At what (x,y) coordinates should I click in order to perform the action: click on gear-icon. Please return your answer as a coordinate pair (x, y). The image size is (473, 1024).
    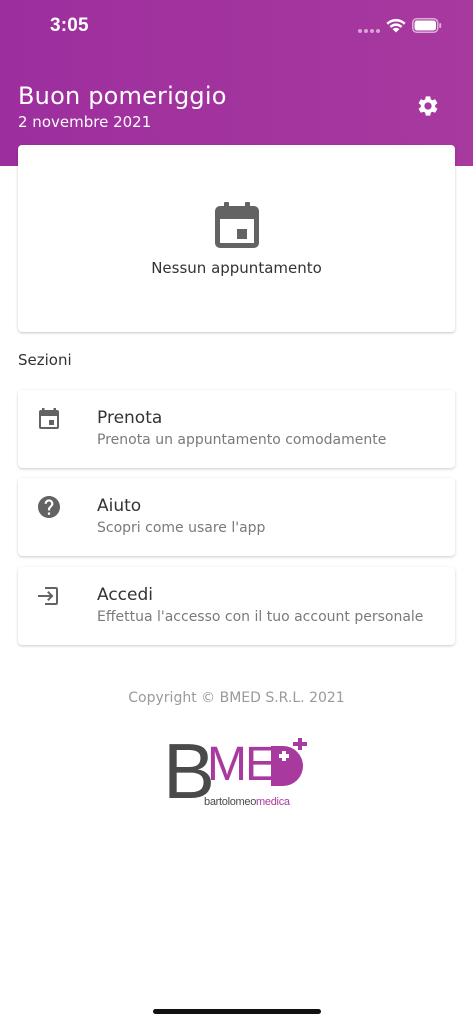
    Looking at the image, I should click on (428, 106).